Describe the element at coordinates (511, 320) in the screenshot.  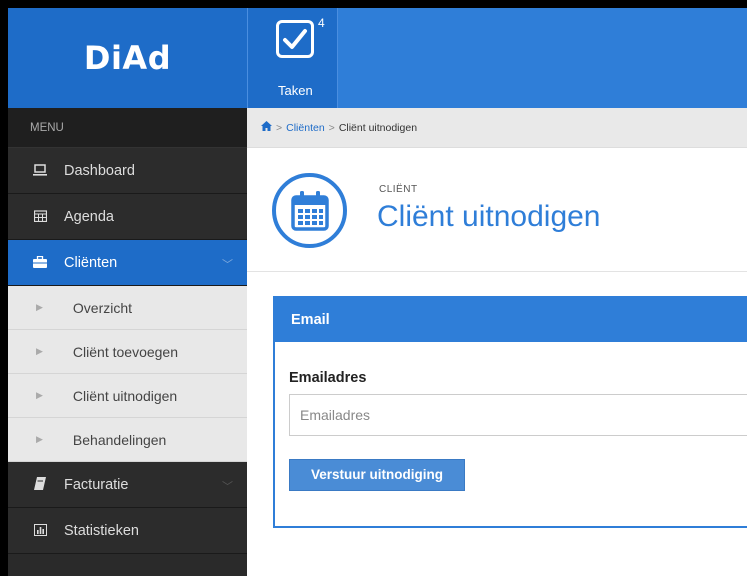
I see `panel-header: Email` at that location.